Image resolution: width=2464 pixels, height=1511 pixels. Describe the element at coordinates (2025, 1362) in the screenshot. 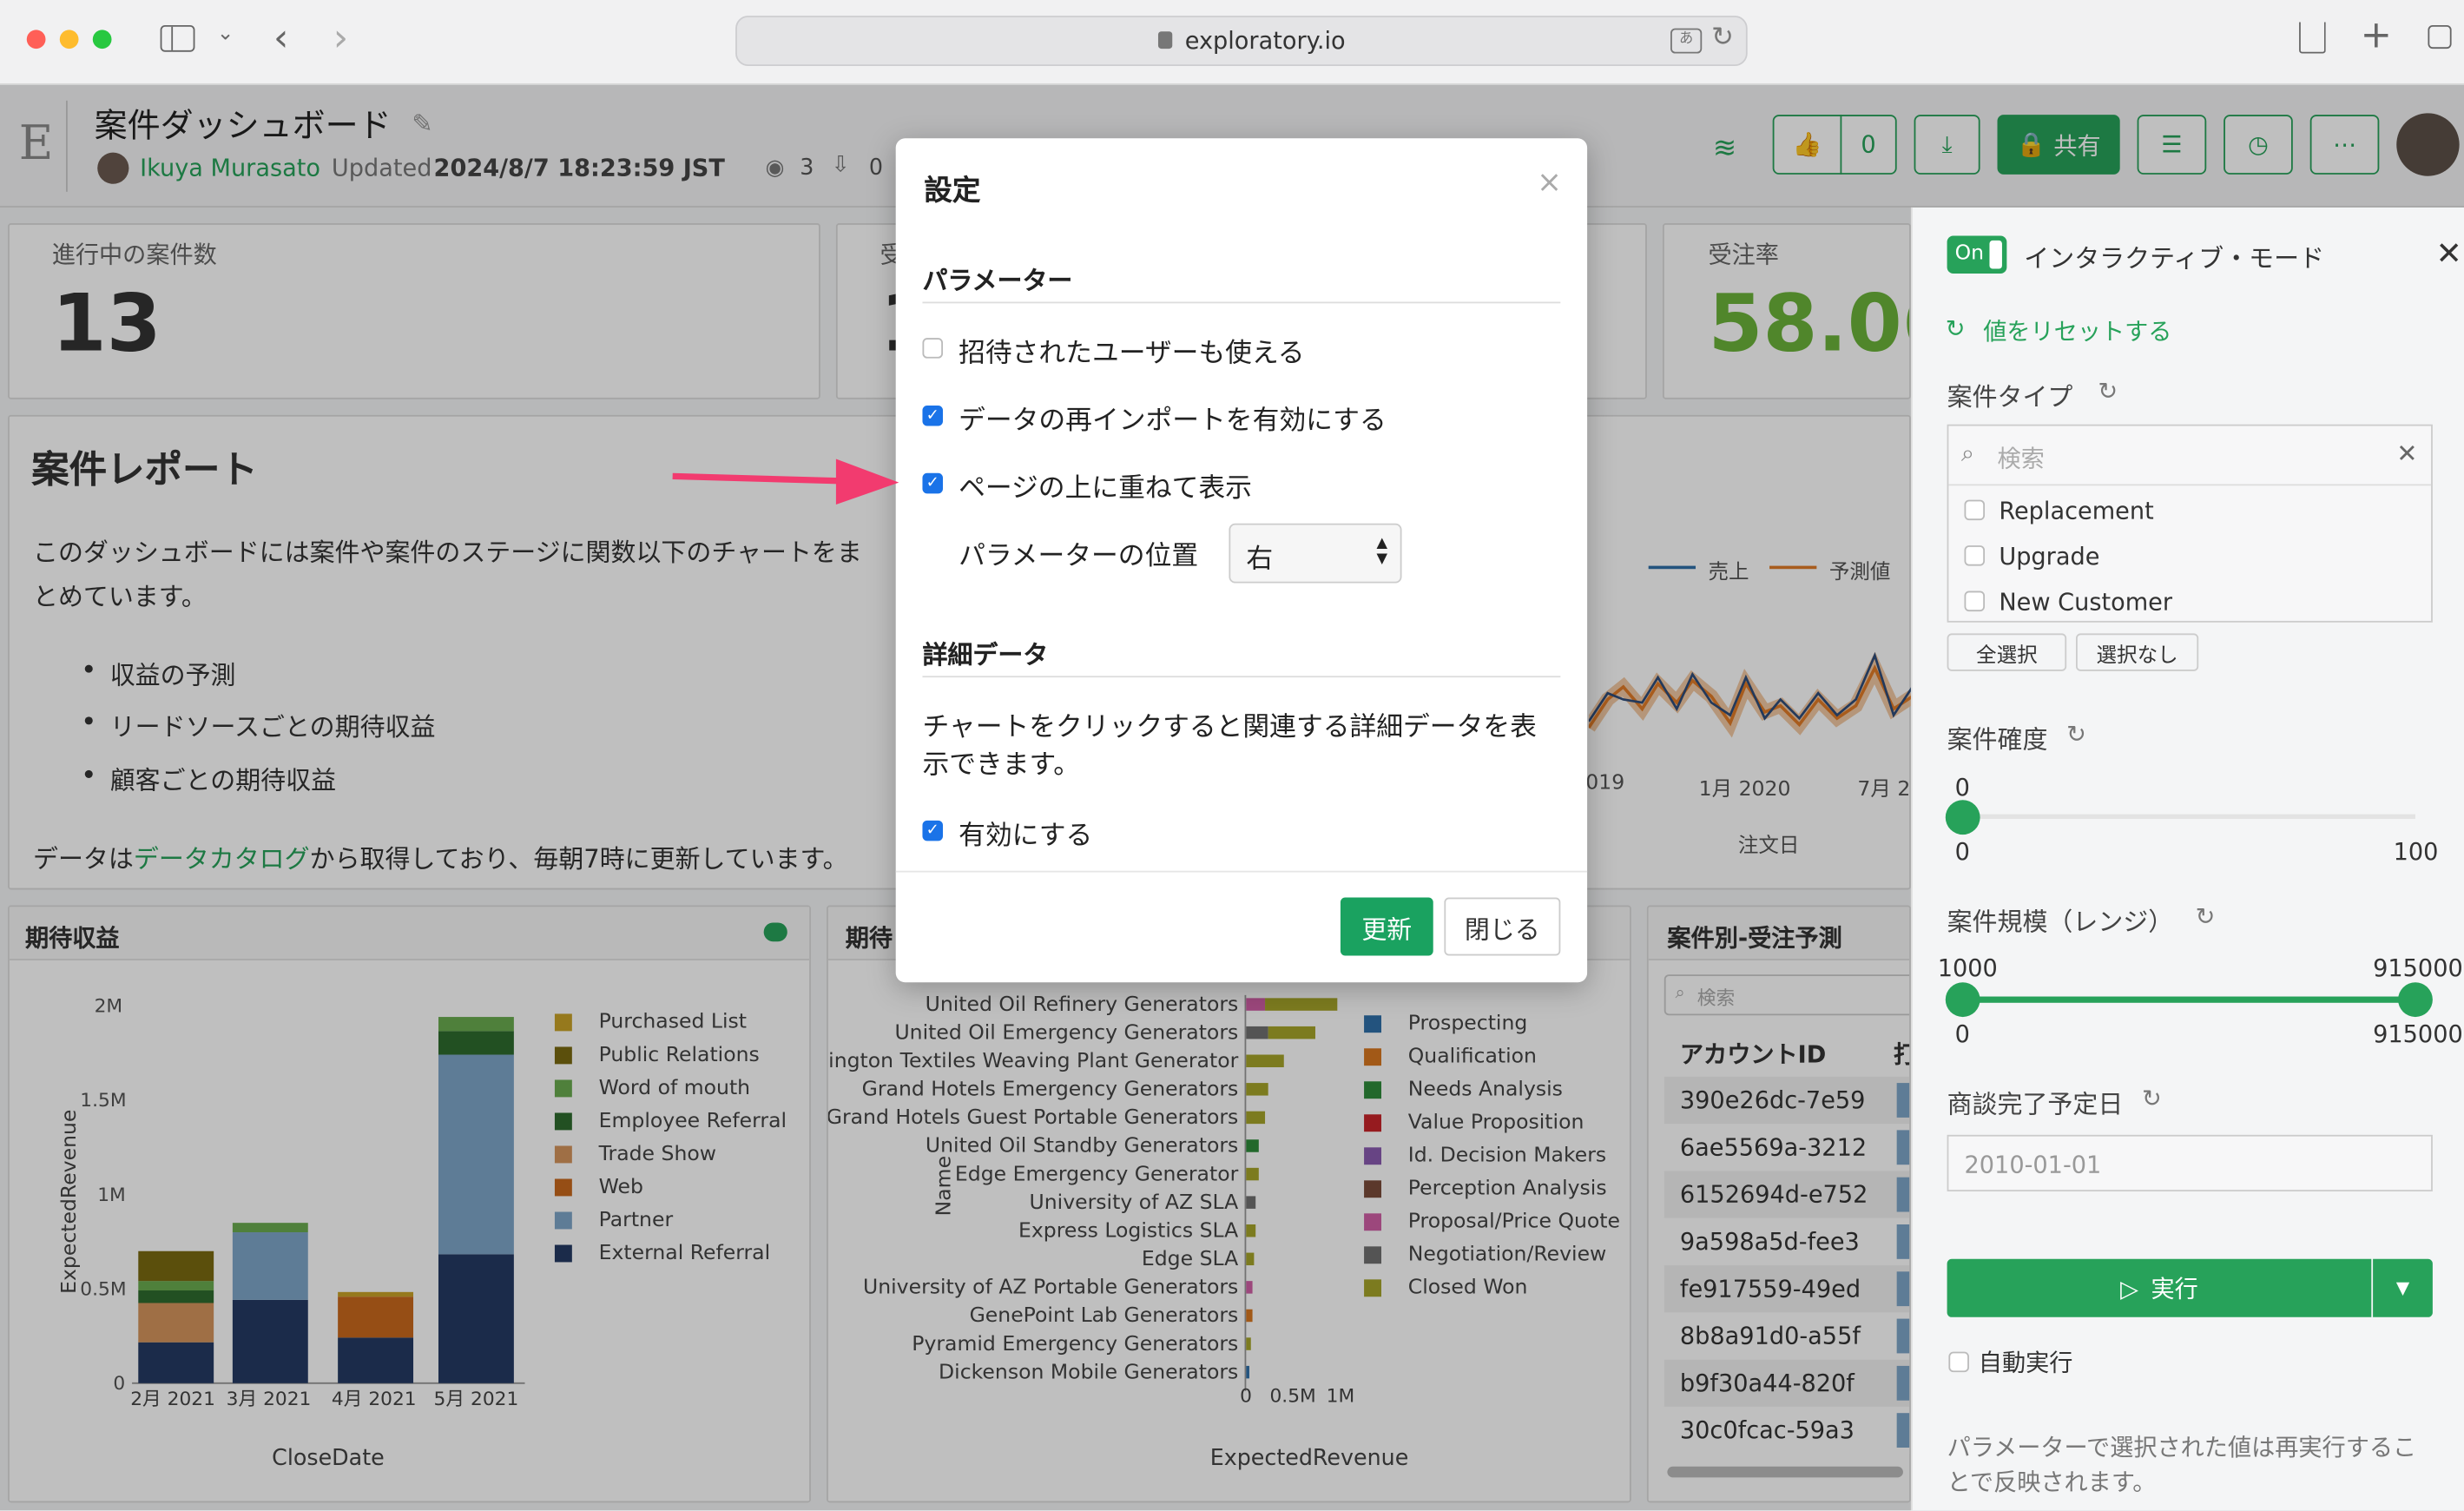

I see `auto-run-label: 自動実行` at that location.